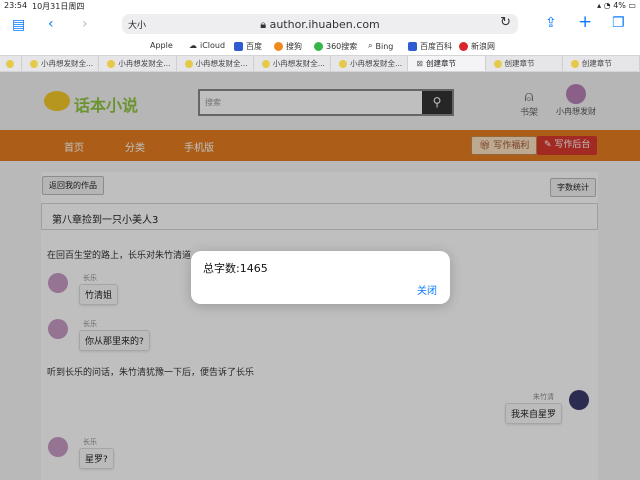 Image resolution: width=640 pixels, height=480 pixels. I want to click on search-icon: ⚲, so click(437, 102).